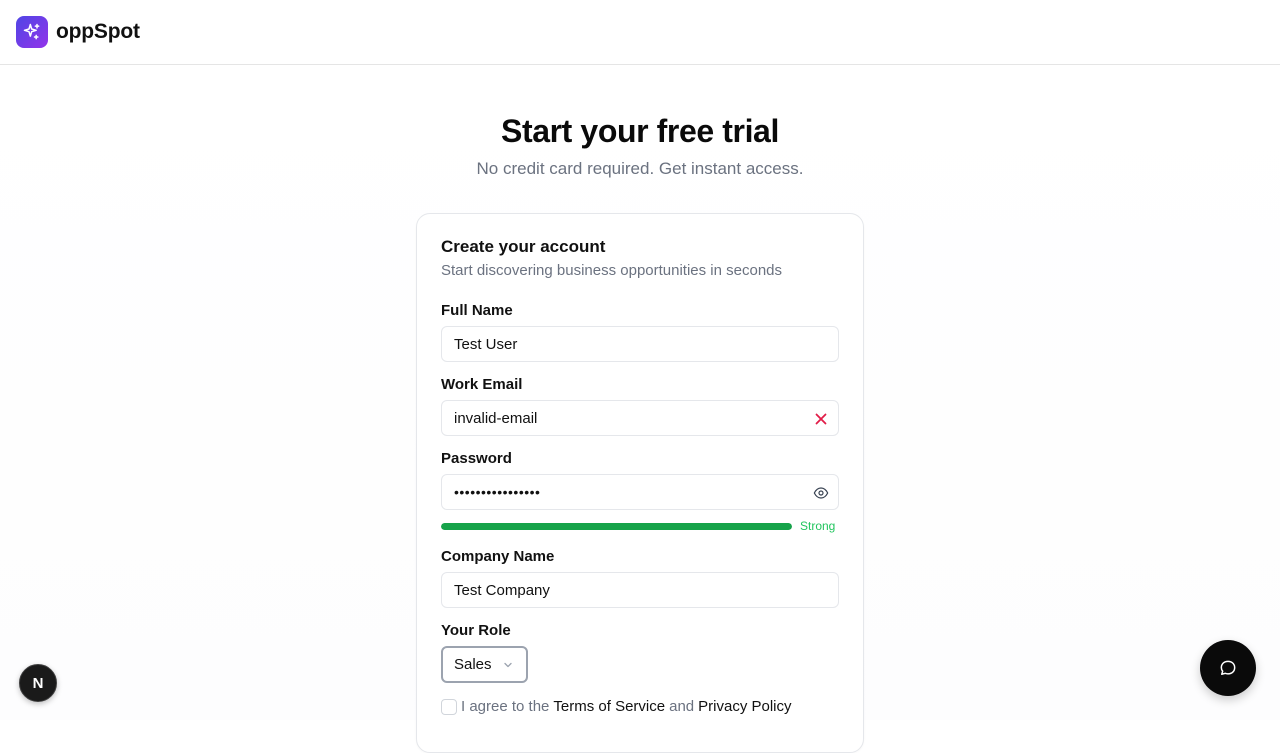  I want to click on eye-icon, so click(821, 493).